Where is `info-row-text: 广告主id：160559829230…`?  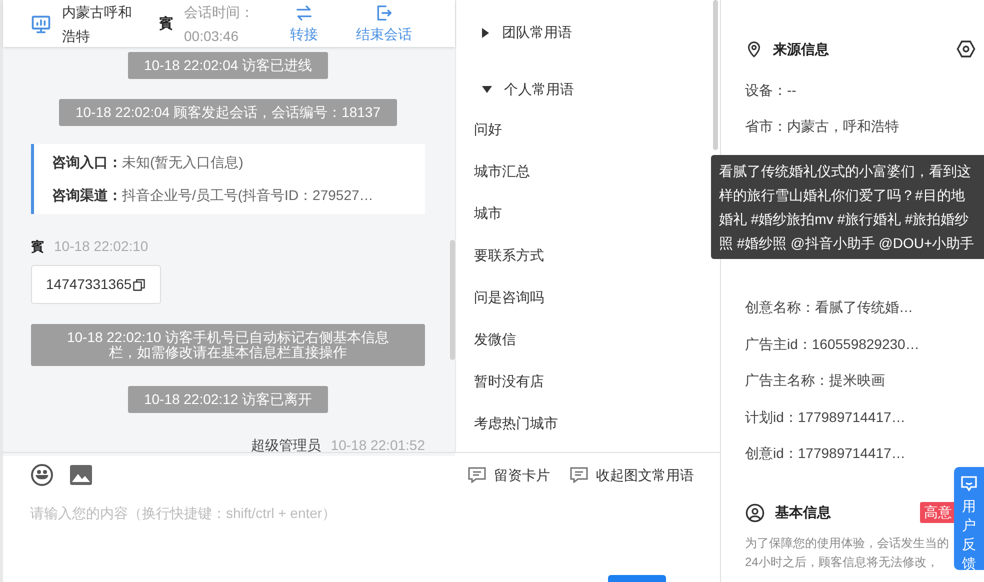
info-row-text: 广告主id：160559829230… is located at coordinates (832, 344).